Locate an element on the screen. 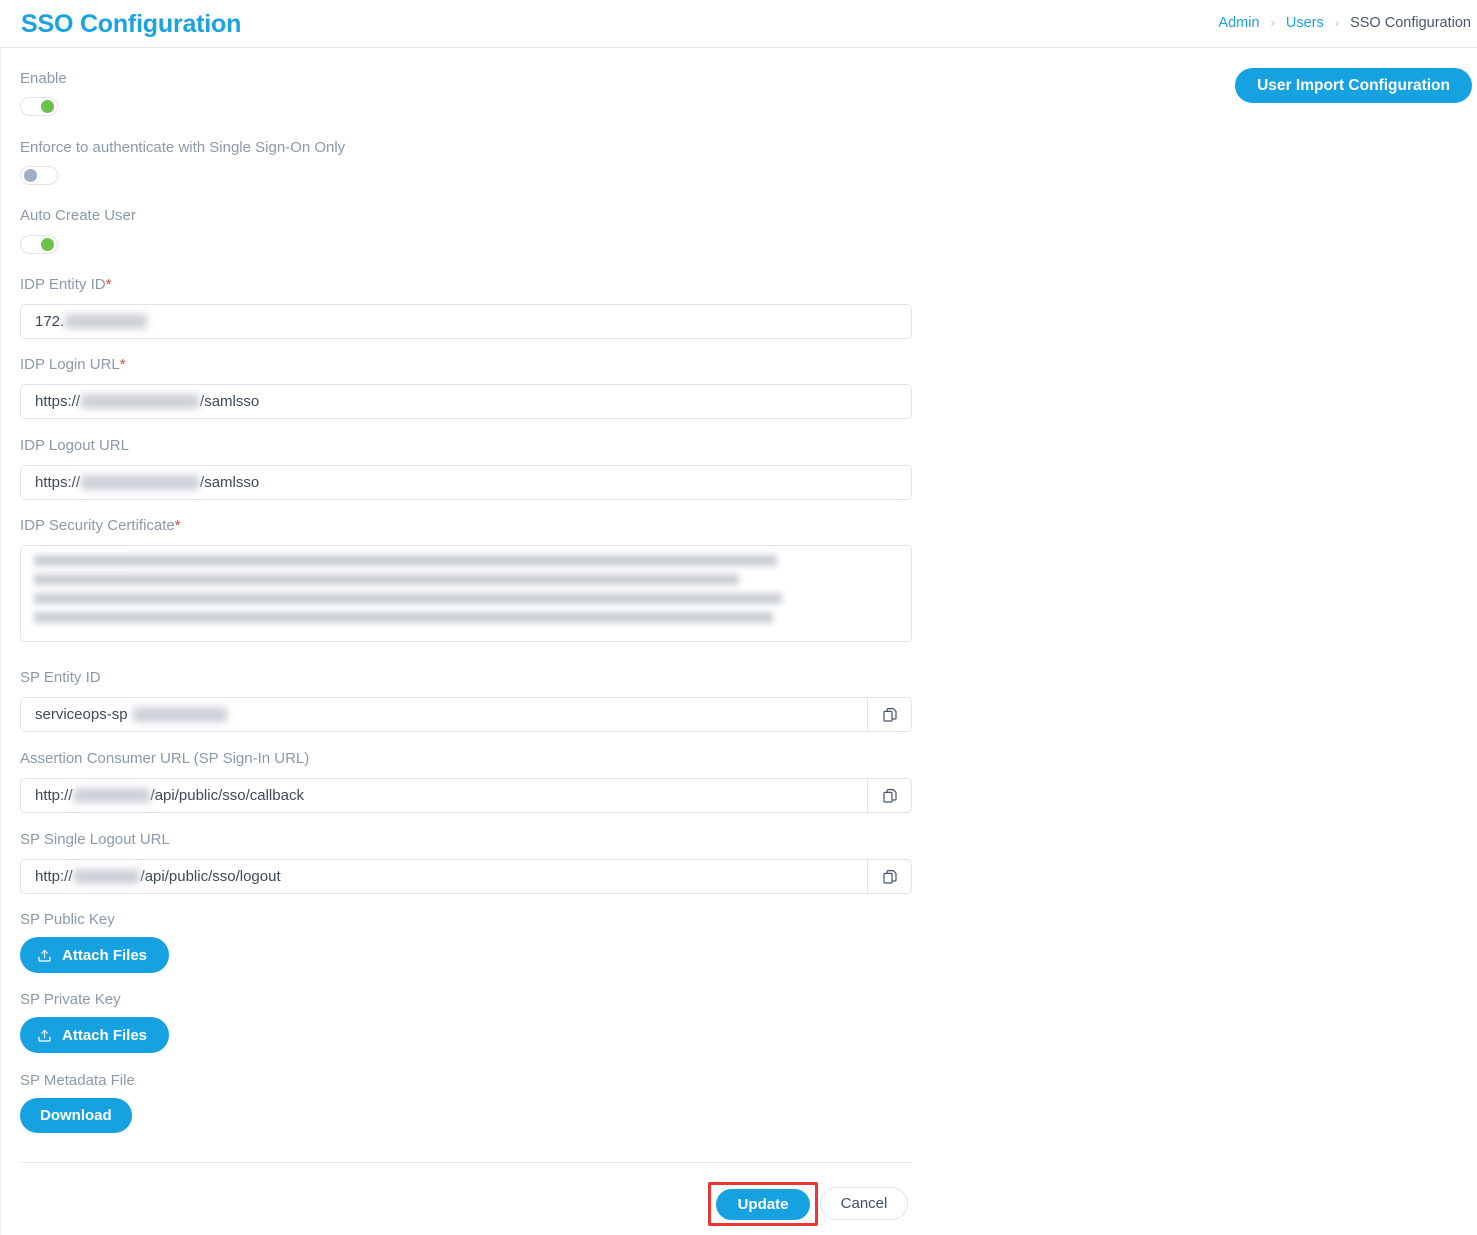 The height and width of the screenshot is (1235, 1477). idp-entity-id-label: IDP Entity ID* is located at coordinates (66, 284).